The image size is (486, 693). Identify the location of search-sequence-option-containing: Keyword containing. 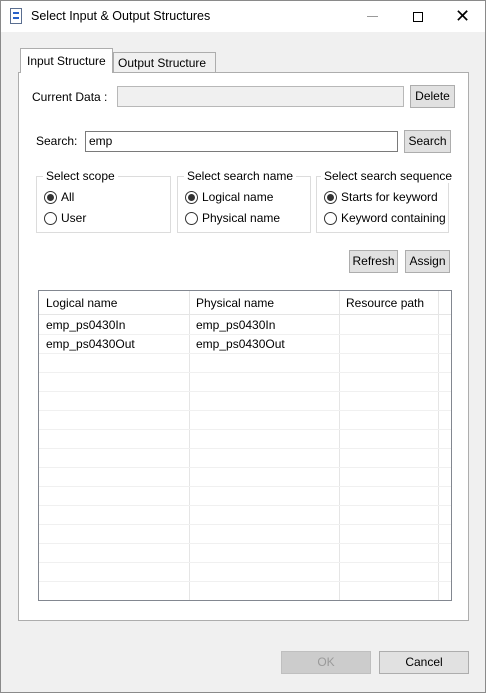
(385, 218).